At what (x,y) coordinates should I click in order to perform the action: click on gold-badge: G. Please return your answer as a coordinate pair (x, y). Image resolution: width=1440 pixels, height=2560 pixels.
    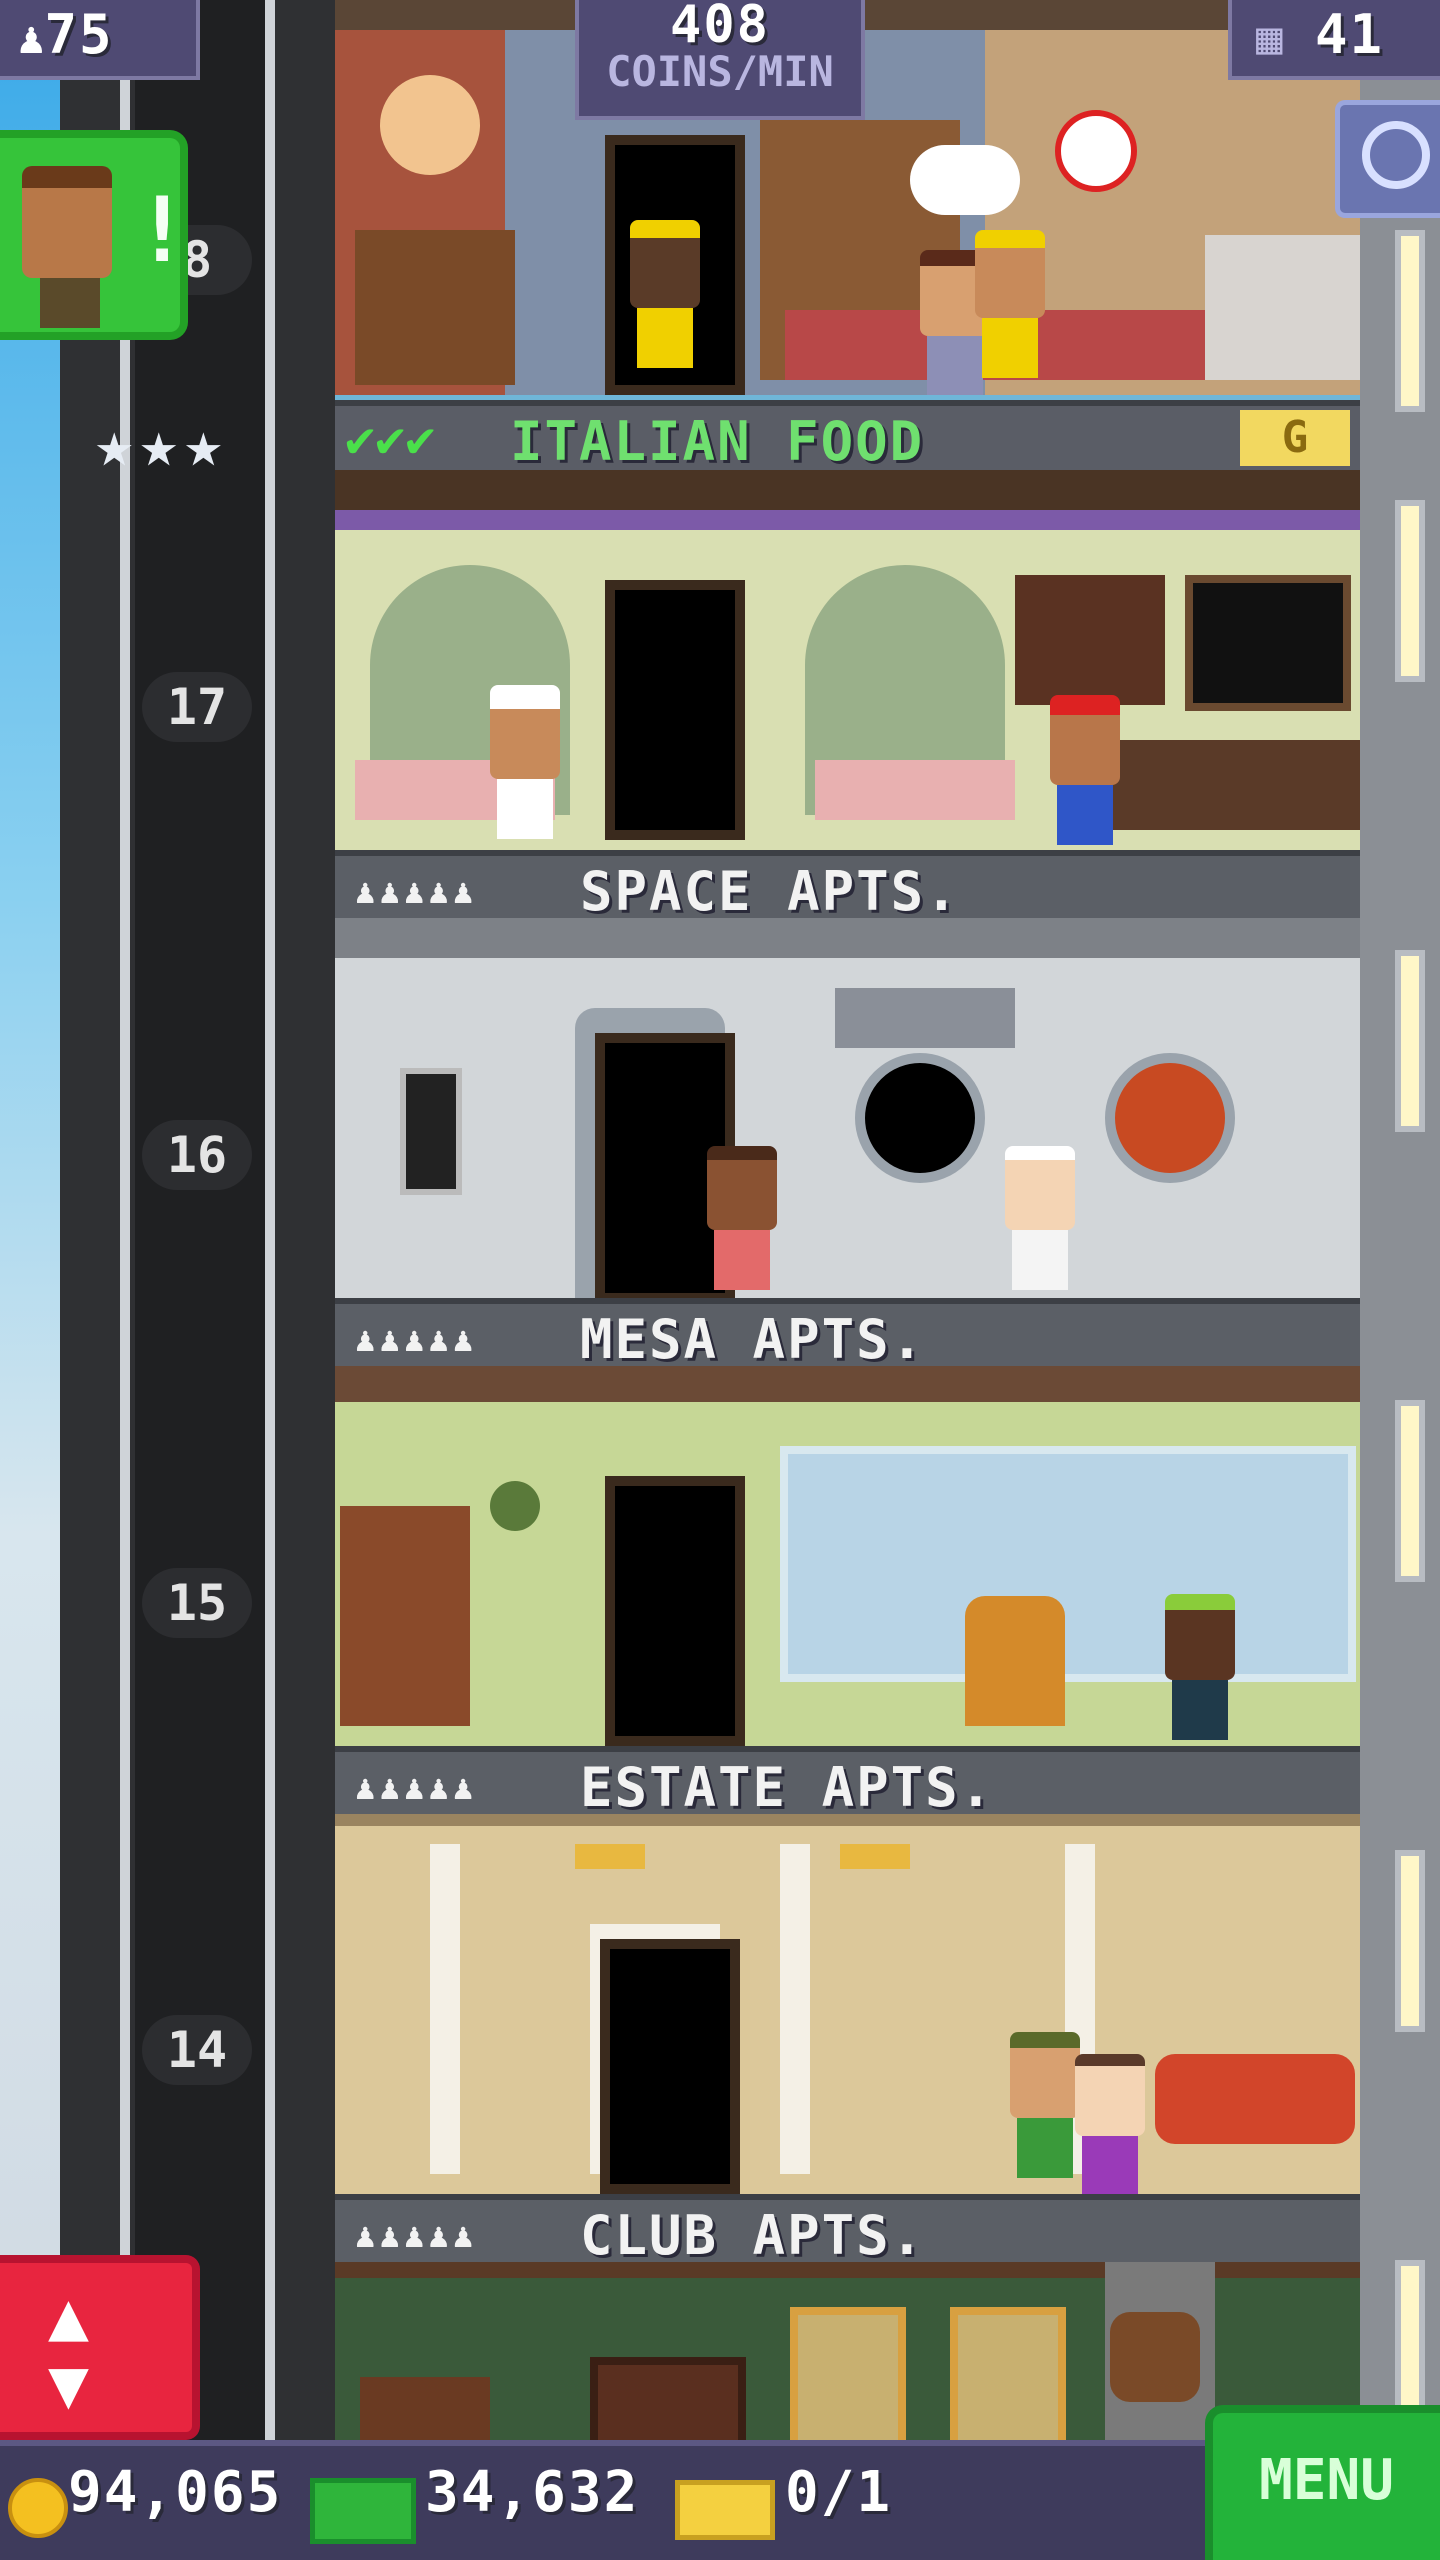
    Looking at the image, I should click on (1295, 438).